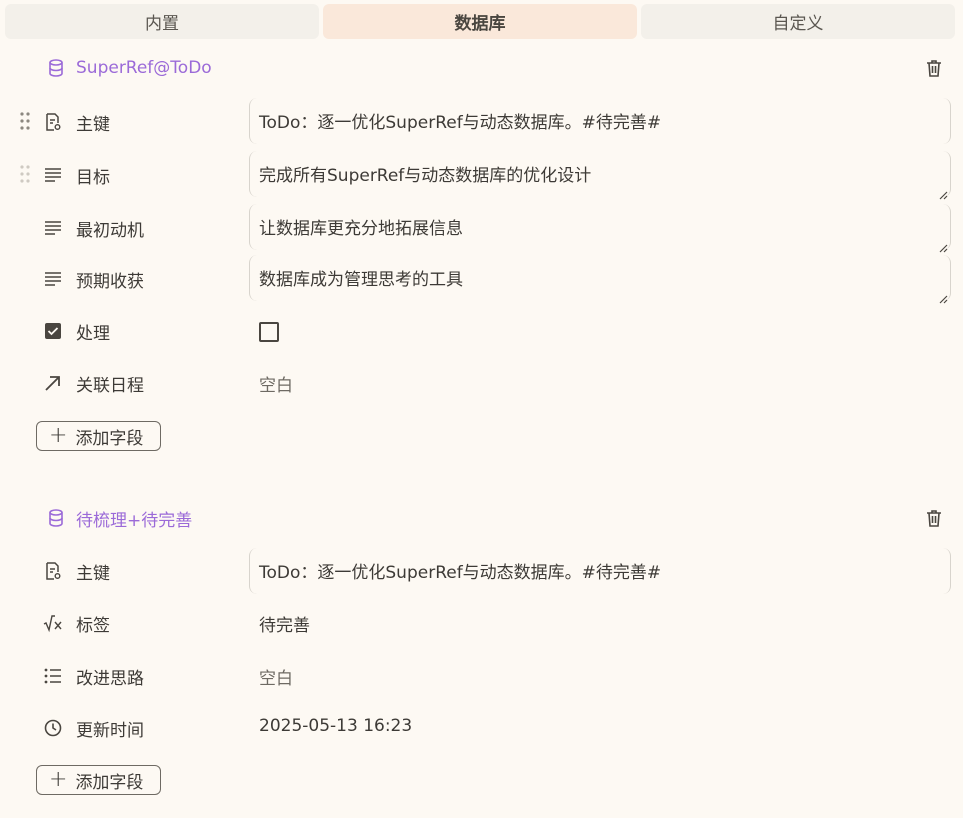  What do you see at coordinates (361, 229) in the screenshot?
I see `field-value: 让数据库更充分地拓展信息` at bounding box center [361, 229].